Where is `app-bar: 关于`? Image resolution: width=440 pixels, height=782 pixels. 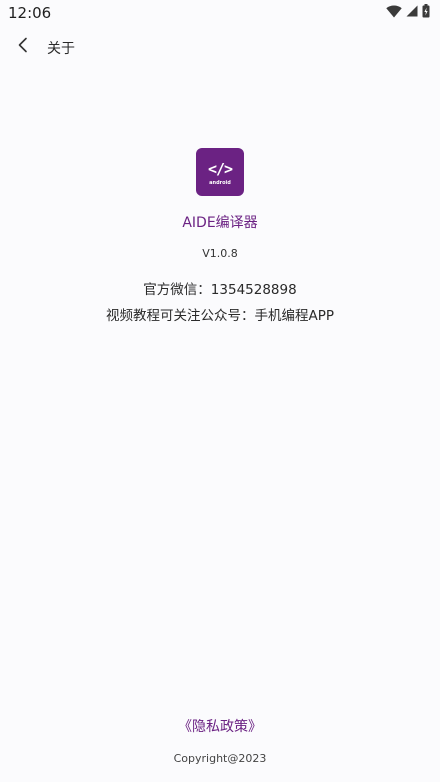
app-bar: 关于 is located at coordinates (220, 47).